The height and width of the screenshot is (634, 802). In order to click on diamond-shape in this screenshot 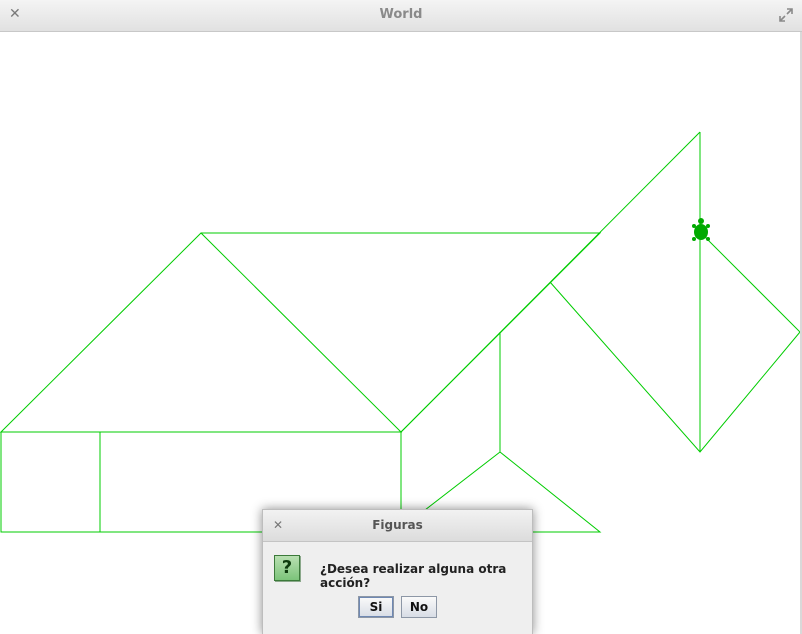, I will do `click(675, 342)`.